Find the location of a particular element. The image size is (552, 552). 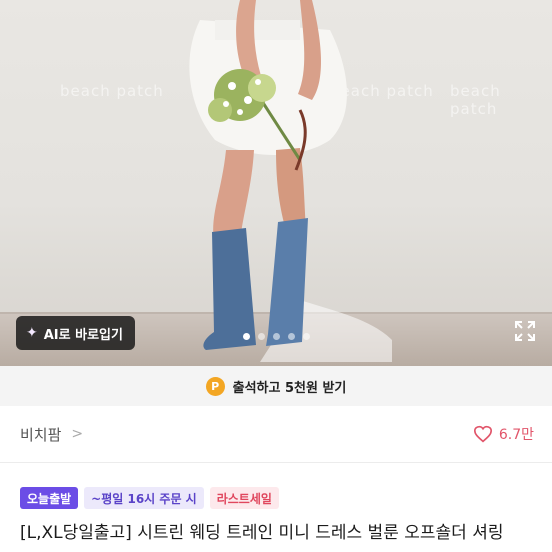

carousel-indicator is located at coordinates (276, 336).